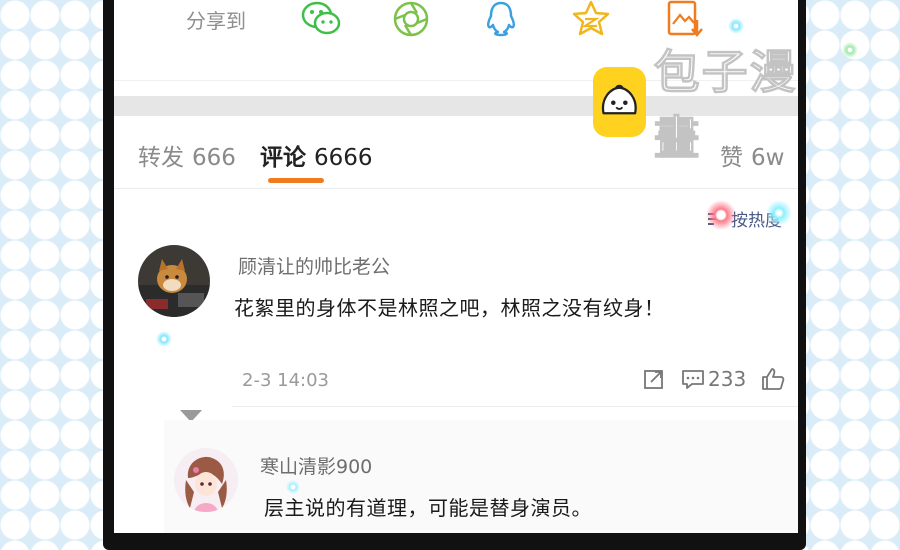 This screenshot has height=550, width=900. What do you see at coordinates (314, 265) in the screenshot?
I see `comment-username: 顾清让的帅比老公` at bounding box center [314, 265].